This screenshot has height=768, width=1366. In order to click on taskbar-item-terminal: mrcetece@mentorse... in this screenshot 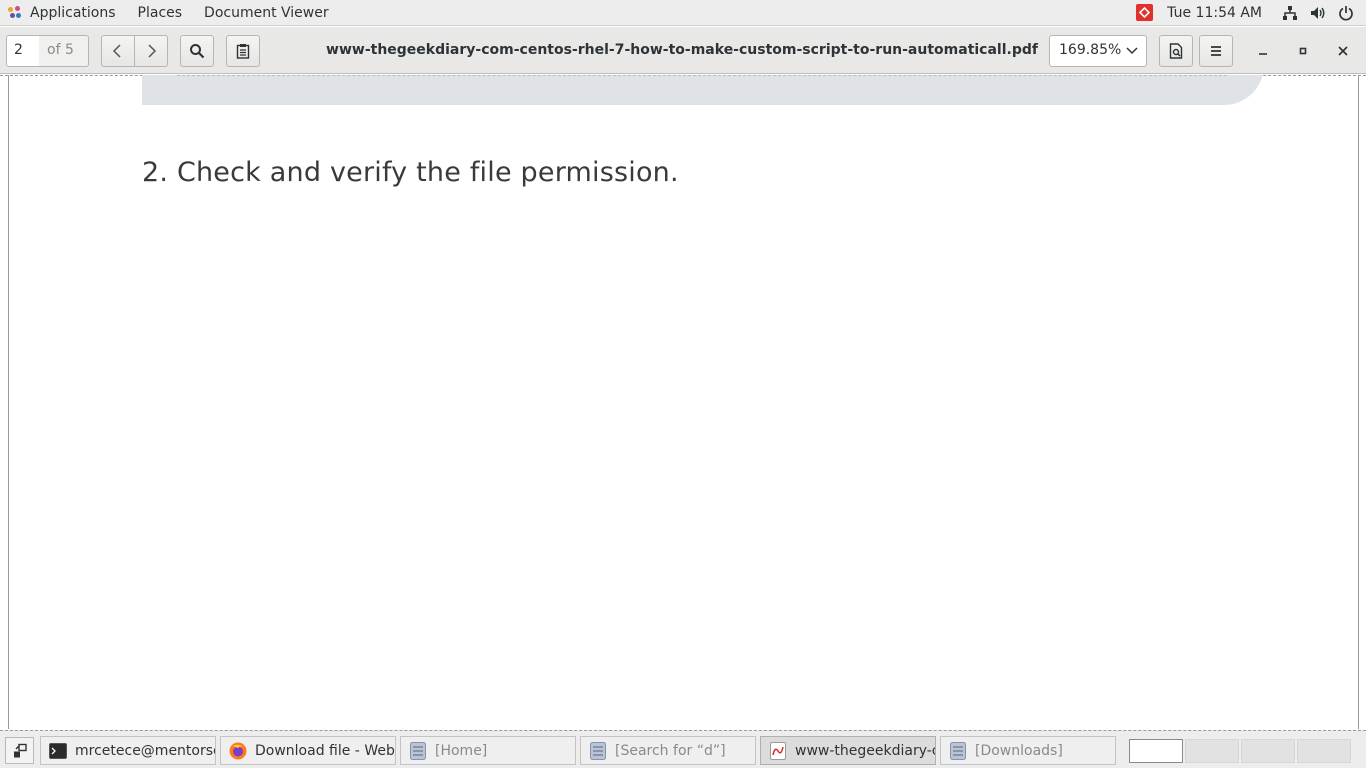, I will do `click(128, 750)`.